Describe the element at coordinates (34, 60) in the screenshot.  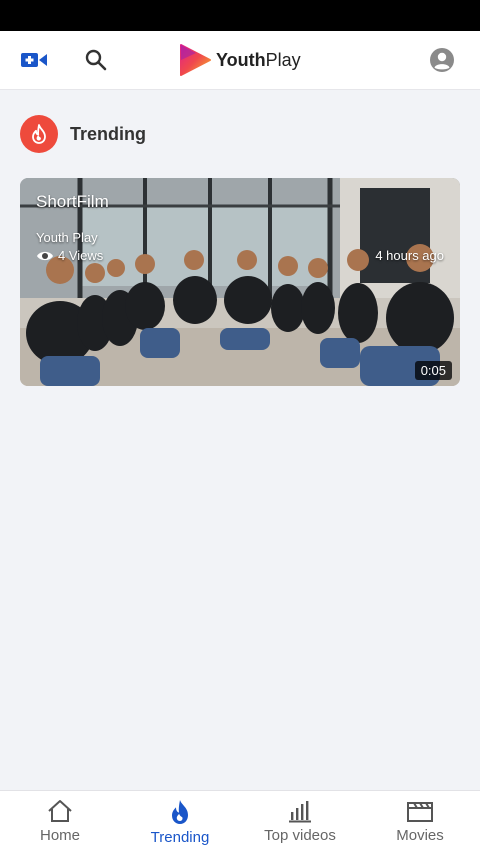
I see `video-add-icon` at that location.